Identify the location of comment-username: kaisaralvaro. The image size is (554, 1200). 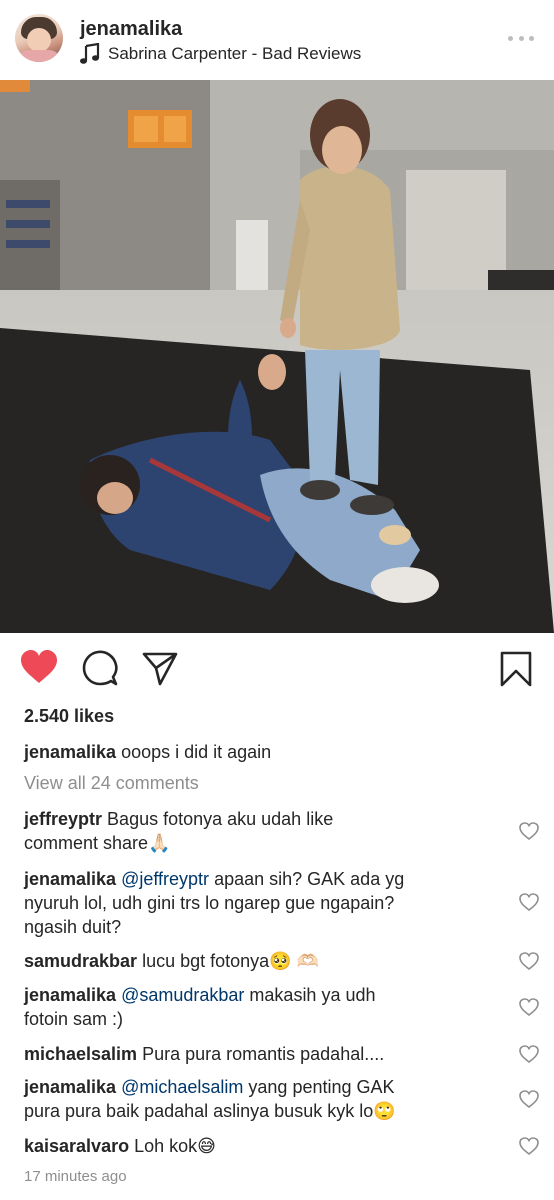
(76, 1146).